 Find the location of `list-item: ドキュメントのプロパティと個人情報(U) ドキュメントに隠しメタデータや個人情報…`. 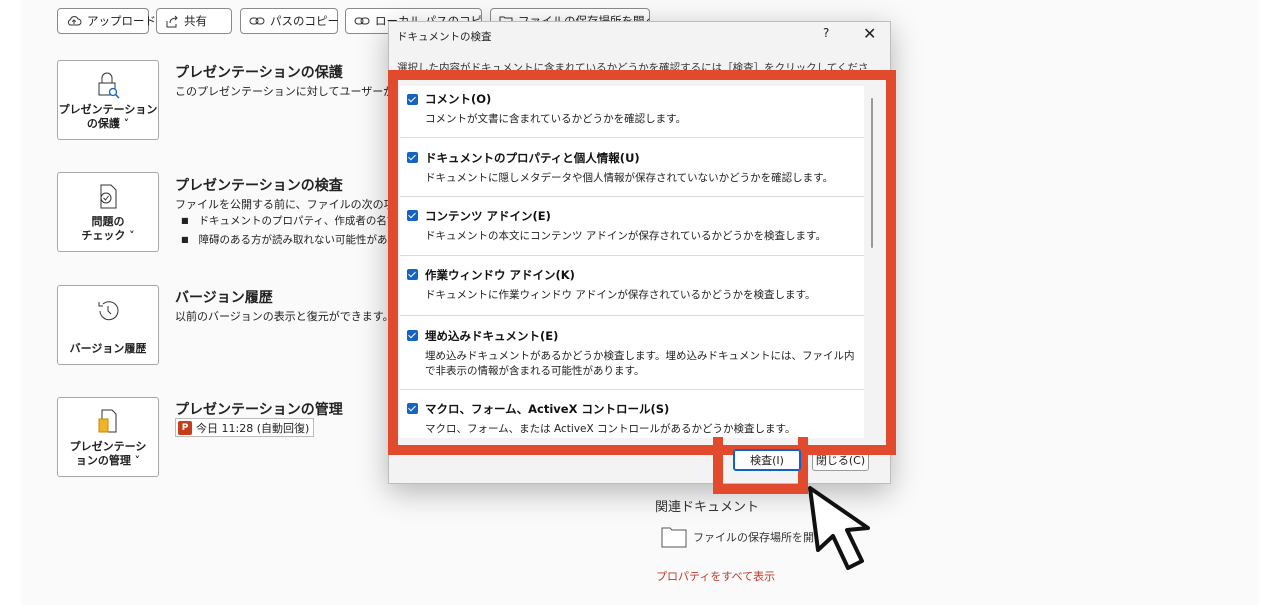

list-item: ドキュメントのプロパティと個人情報(U) ドキュメントに隠しメタデータや個人情報… is located at coordinates (632, 167).